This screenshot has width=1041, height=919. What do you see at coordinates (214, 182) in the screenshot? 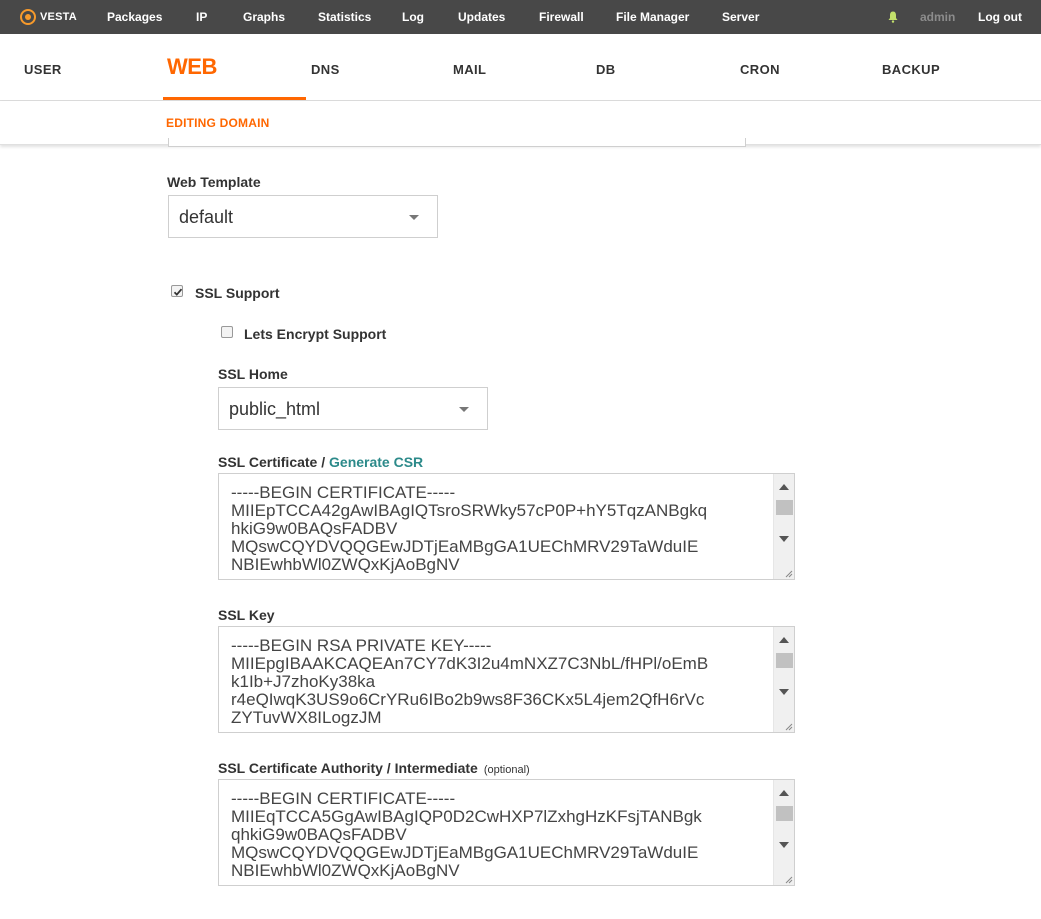
I see `web-template-label: Web Template` at bounding box center [214, 182].